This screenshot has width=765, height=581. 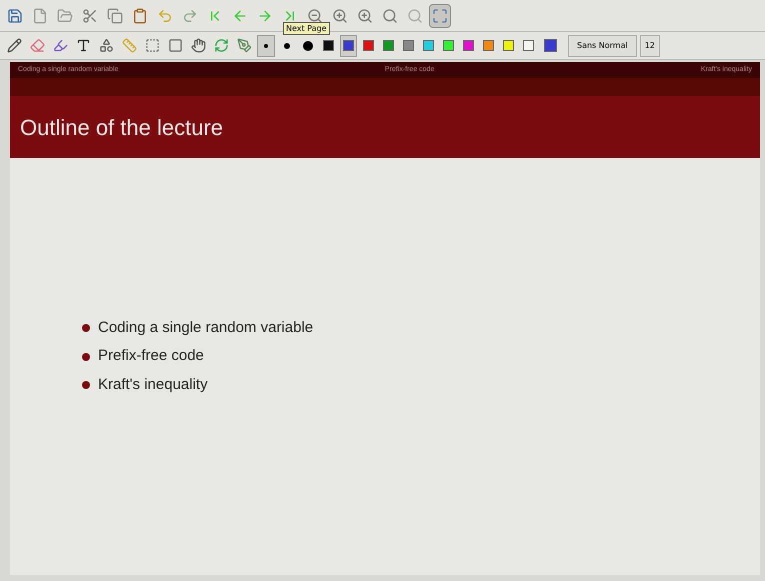 I want to click on pen-size-button, so click(x=266, y=45).